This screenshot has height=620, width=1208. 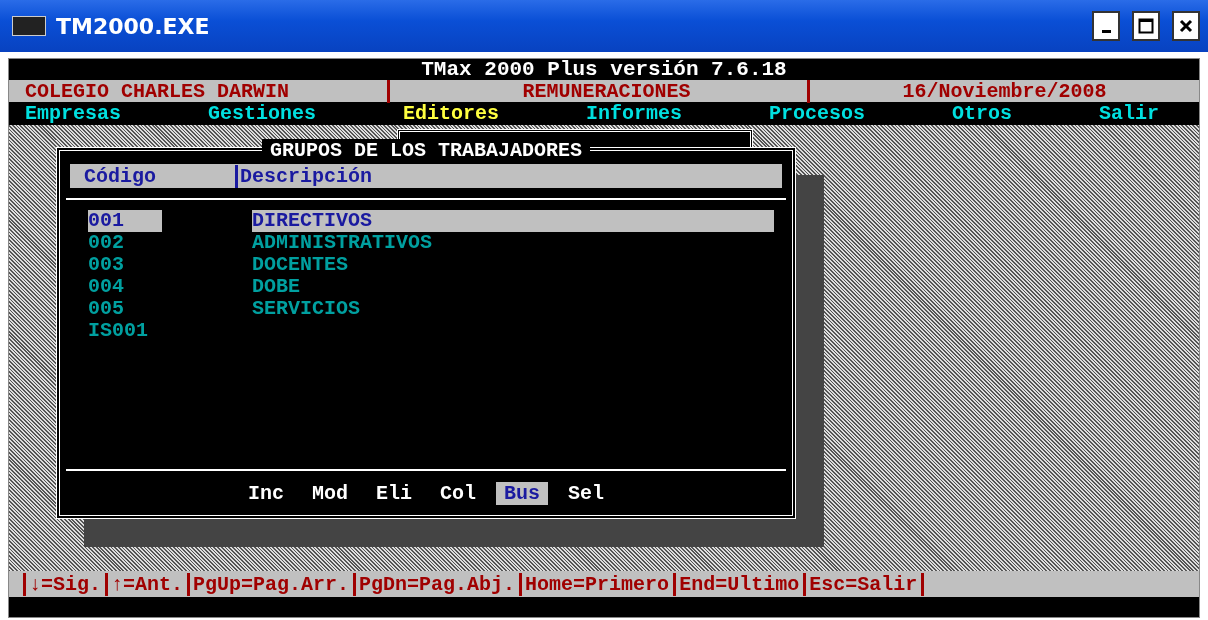 What do you see at coordinates (513, 265) in the screenshot?
I see `description-cell: DOCENTES` at bounding box center [513, 265].